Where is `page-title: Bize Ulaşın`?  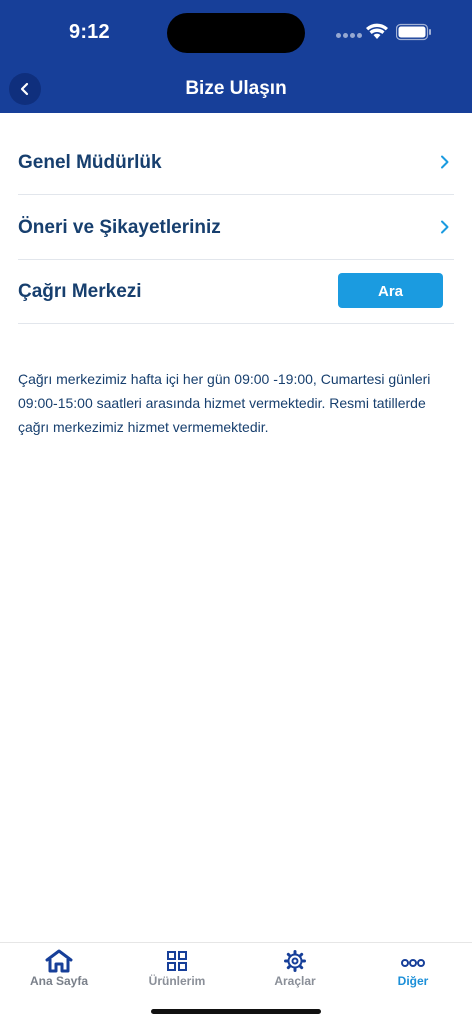 page-title: Bize Ulaşın is located at coordinates (236, 88).